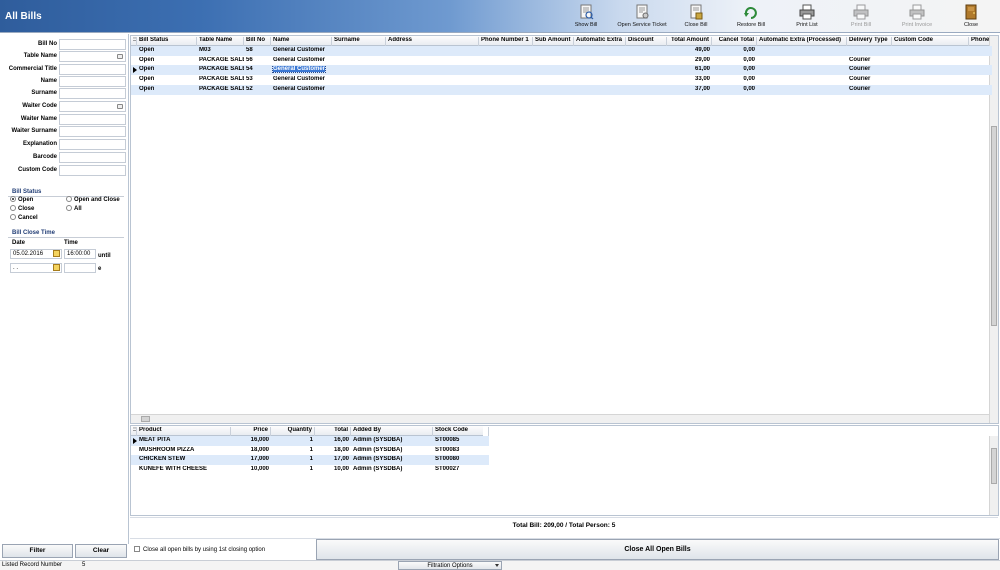 This screenshot has height=570, width=1000. What do you see at coordinates (333, 470) in the screenshot?
I see `table-cell: 10,00` at bounding box center [333, 470].